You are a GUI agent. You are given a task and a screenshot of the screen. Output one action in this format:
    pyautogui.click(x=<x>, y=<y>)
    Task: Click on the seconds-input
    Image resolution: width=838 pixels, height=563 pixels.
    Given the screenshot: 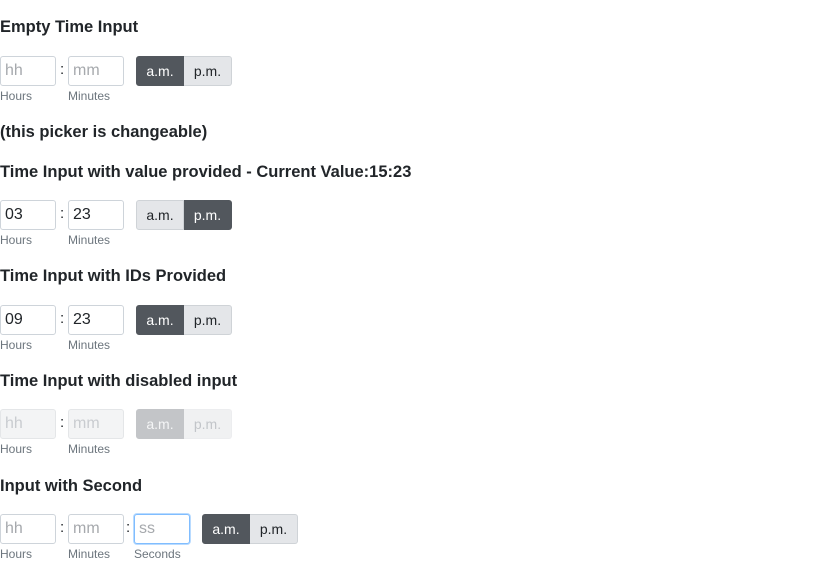 What is the action you would take?
    pyautogui.click(x=162, y=529)
    